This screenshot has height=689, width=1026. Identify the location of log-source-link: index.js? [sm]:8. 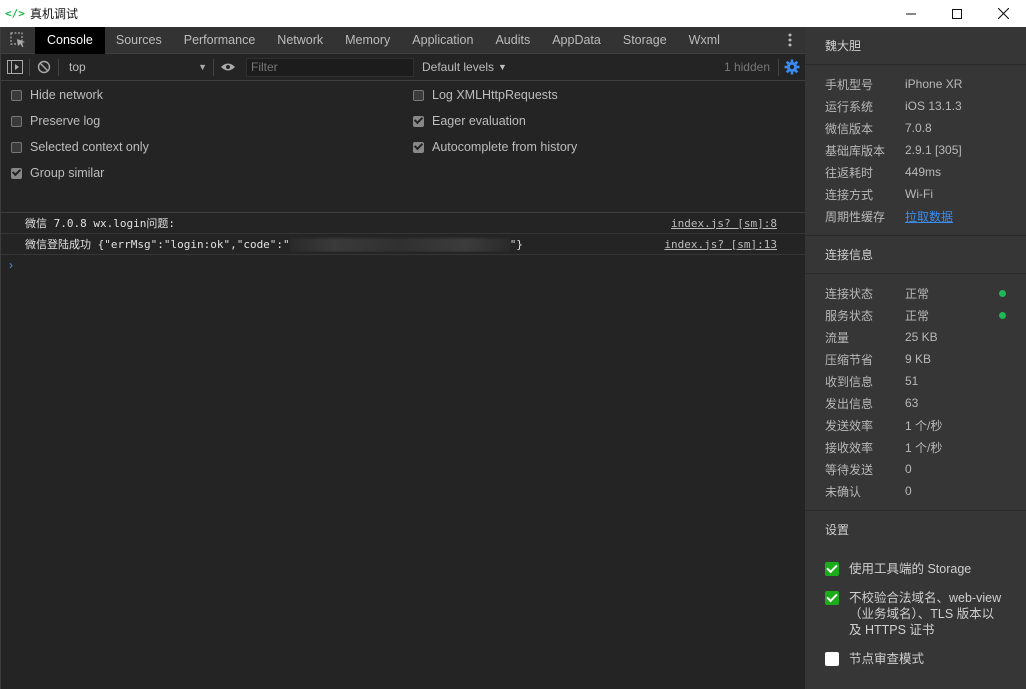
(724, 223).